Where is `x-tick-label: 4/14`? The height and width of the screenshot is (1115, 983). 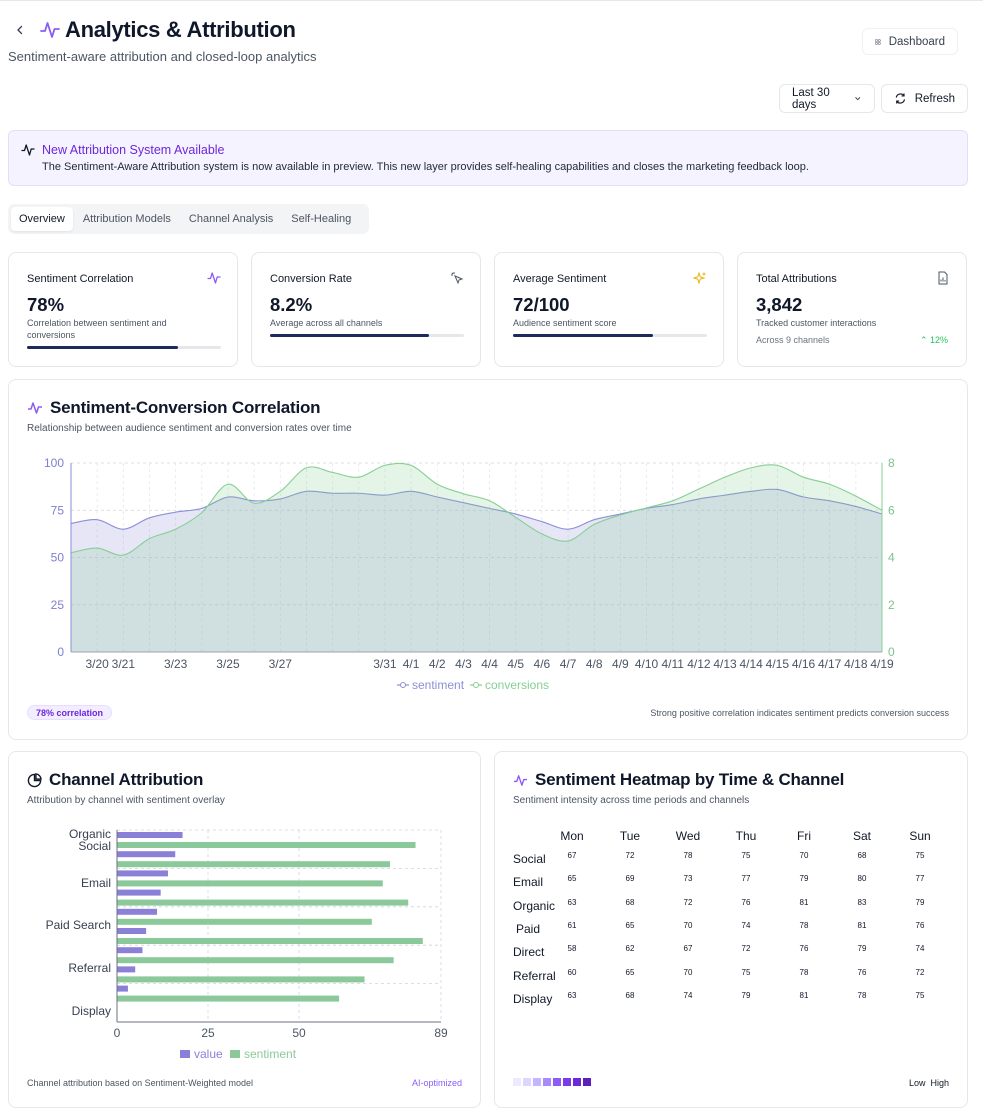 x-tick-label: 4/14 is located at coordinates (752, 664).